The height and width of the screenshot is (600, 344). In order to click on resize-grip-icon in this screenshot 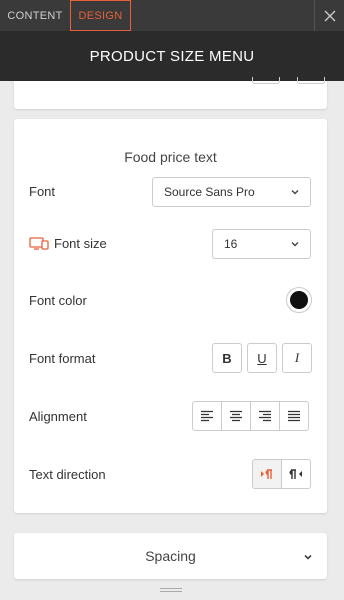, I will do `click(171, 591)`.